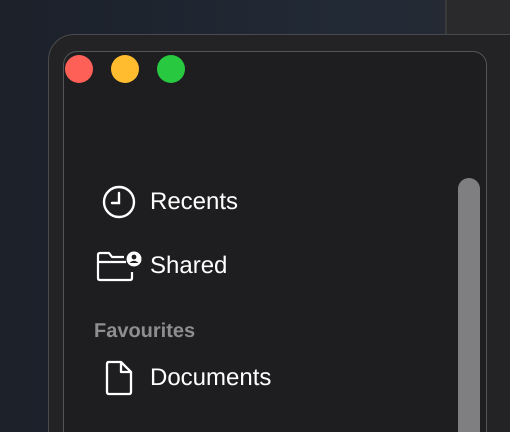  What do you see at coordinates (119, 266) in the screenshot?
I see `shared-folder-icon` at bounding box center [119, 266].